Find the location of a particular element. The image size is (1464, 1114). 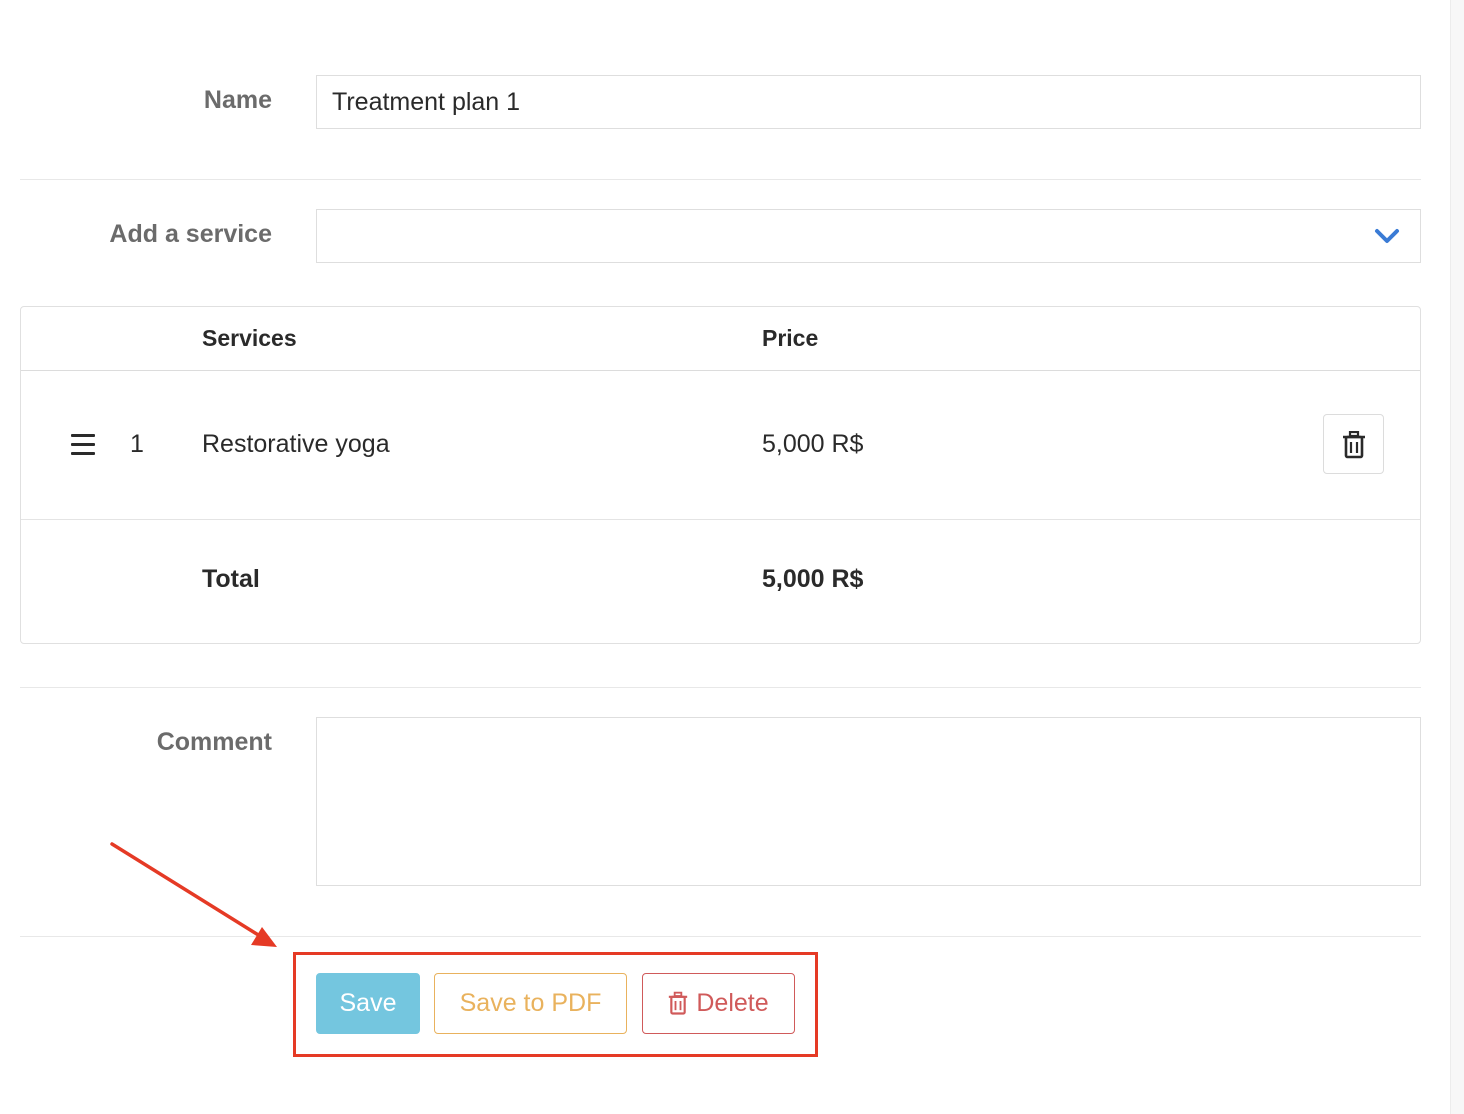

add-service-label: Add a service is located at coordinates (190, 234).